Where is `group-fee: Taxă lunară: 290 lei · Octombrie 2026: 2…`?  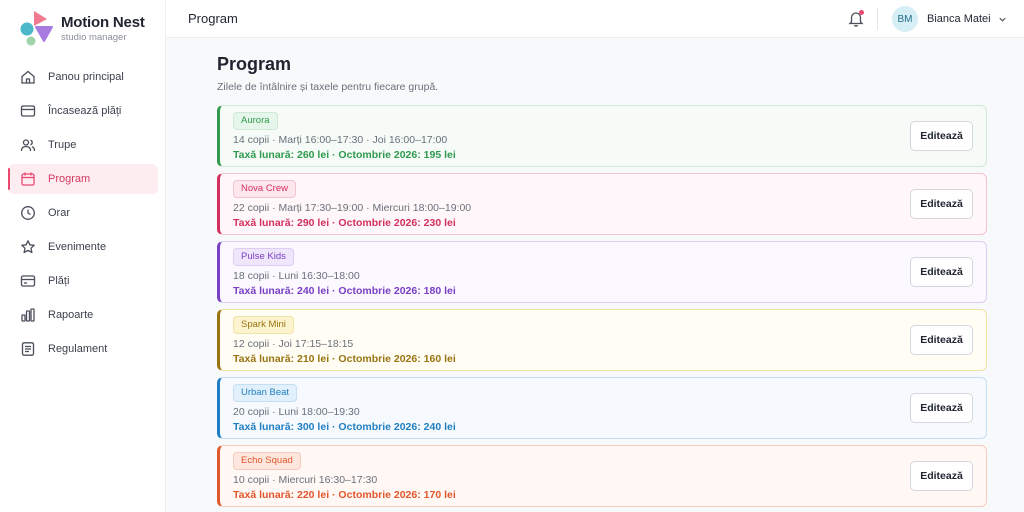
group-fee: Taxă lunară: 290 lei · Octombrie 2026: 2… is located at coordinates (344, 223).